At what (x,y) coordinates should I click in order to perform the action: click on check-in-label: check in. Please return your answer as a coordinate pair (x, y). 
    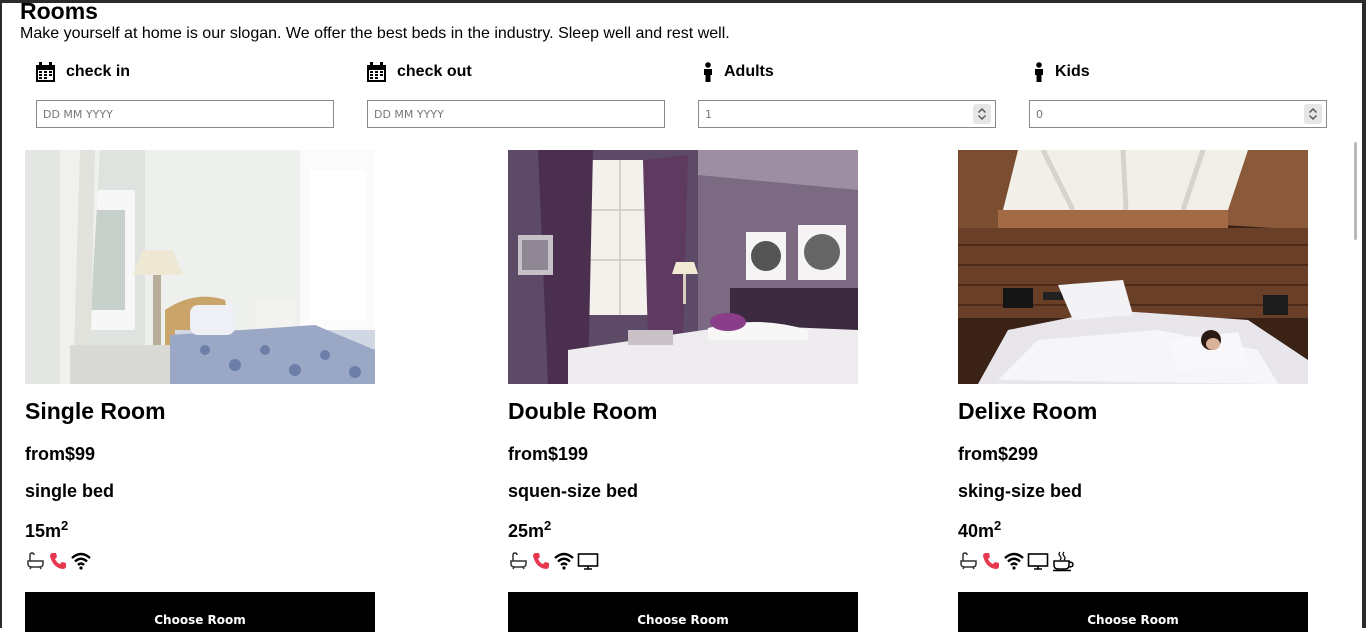
    Looking at the image, I should click on (82, 72).